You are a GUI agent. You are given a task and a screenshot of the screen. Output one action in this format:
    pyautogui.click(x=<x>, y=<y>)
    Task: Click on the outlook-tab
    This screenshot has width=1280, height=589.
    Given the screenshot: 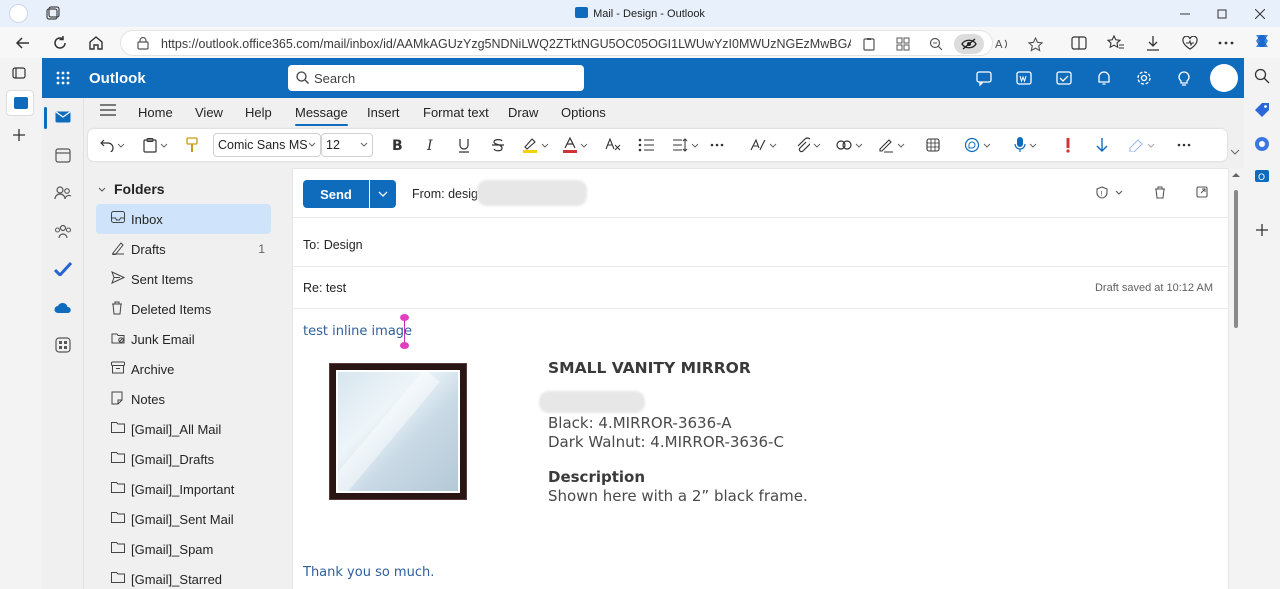 What is the action you would take?
    pyautogui.click(x=20, y=103)
    